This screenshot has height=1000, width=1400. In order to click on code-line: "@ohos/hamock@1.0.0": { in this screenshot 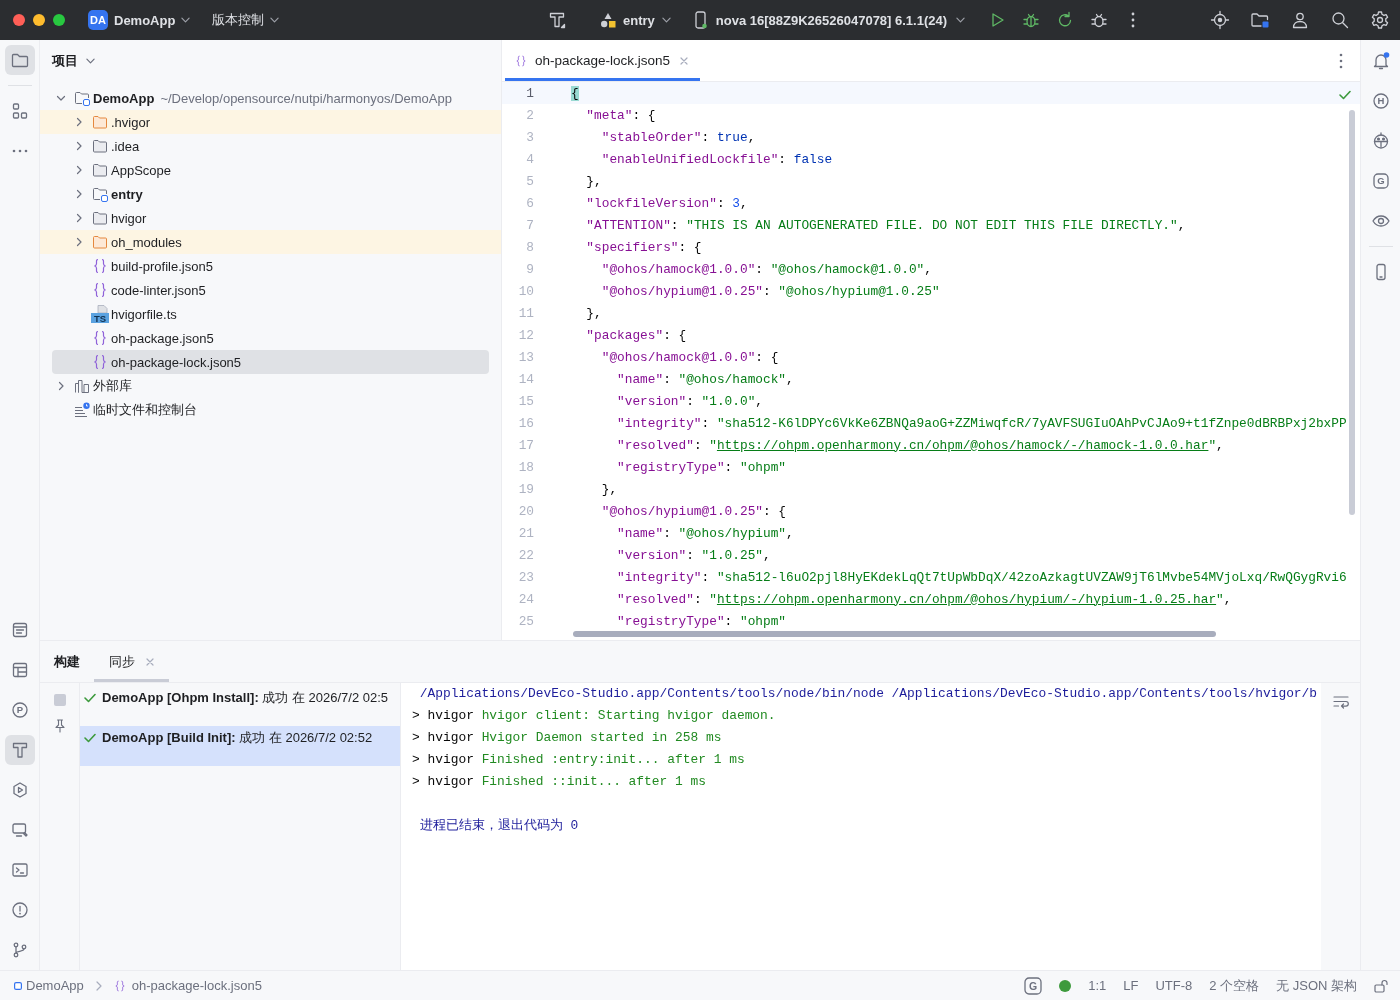, I will do `click(690, 357)`.